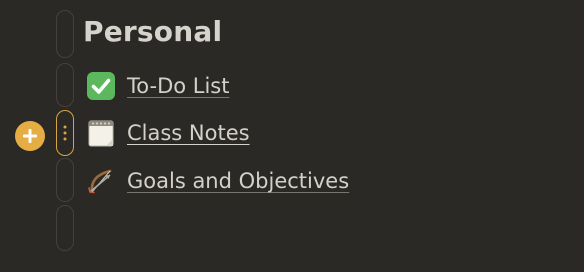  I want to click on list-item-todo-list: To-Do List, so click(157, 86).